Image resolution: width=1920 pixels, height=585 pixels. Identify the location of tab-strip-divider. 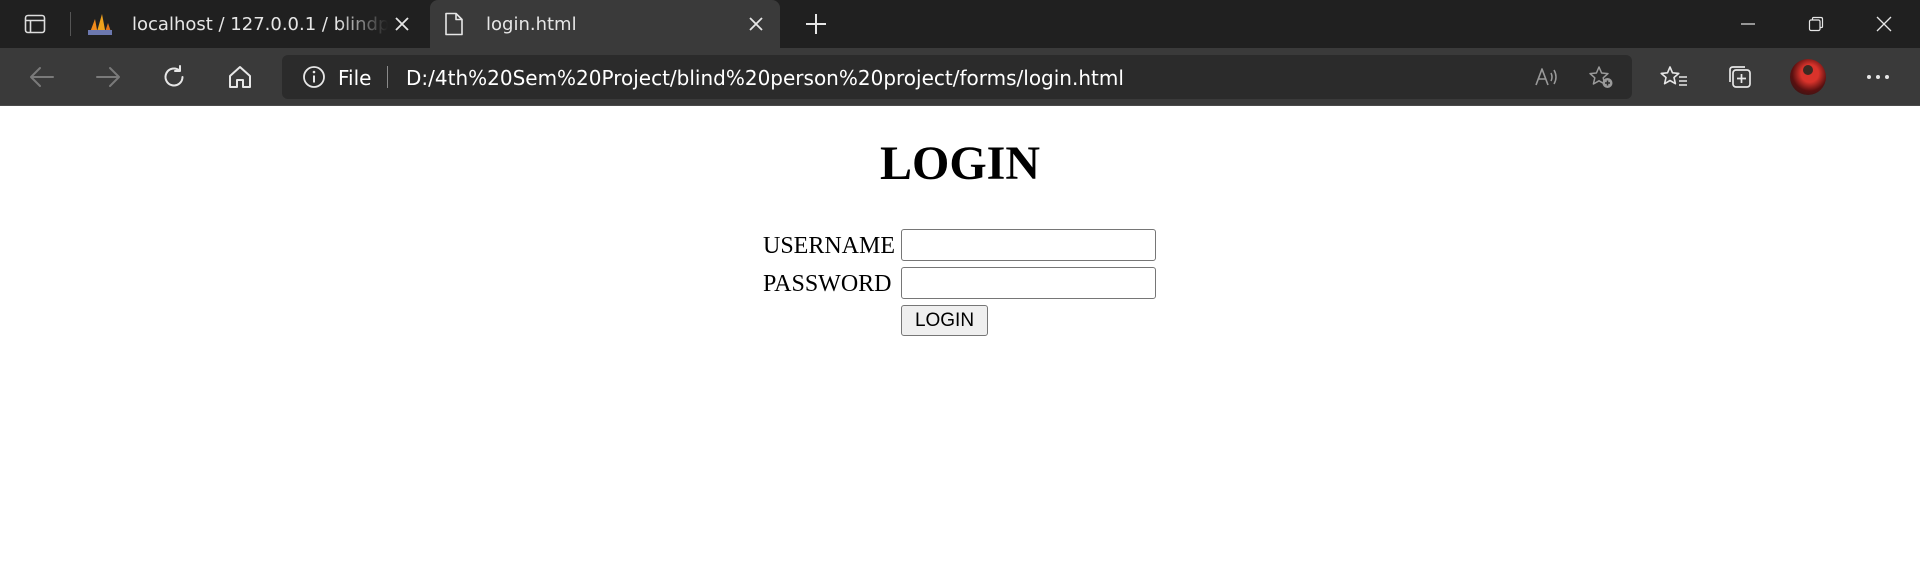
(70, 24).